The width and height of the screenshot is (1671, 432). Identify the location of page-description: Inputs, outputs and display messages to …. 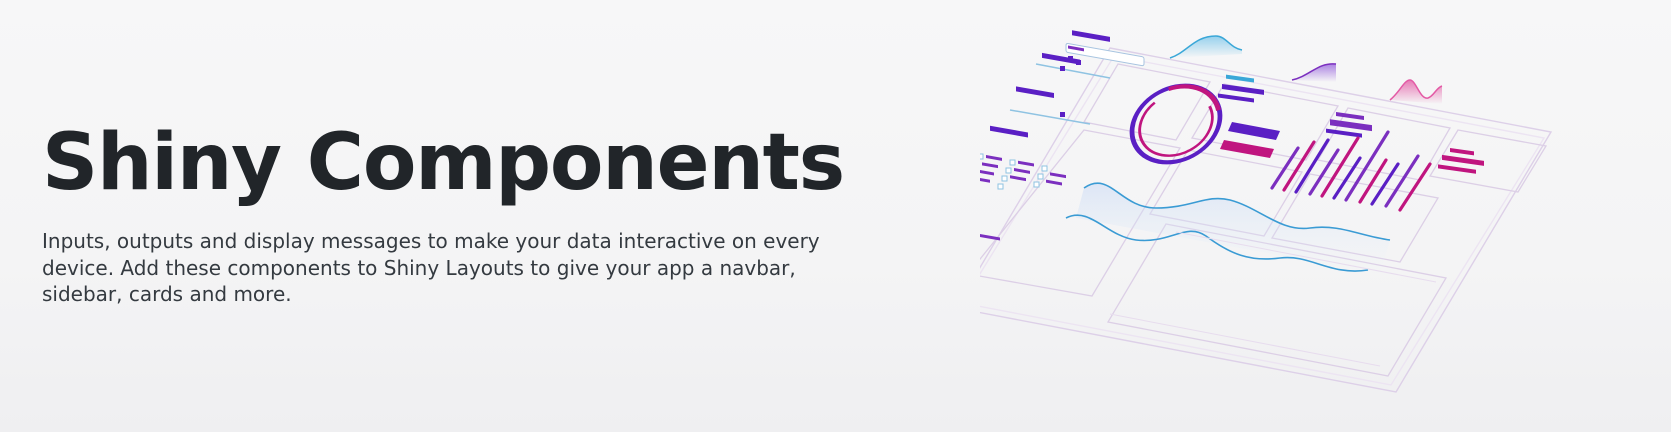
(431, 267).